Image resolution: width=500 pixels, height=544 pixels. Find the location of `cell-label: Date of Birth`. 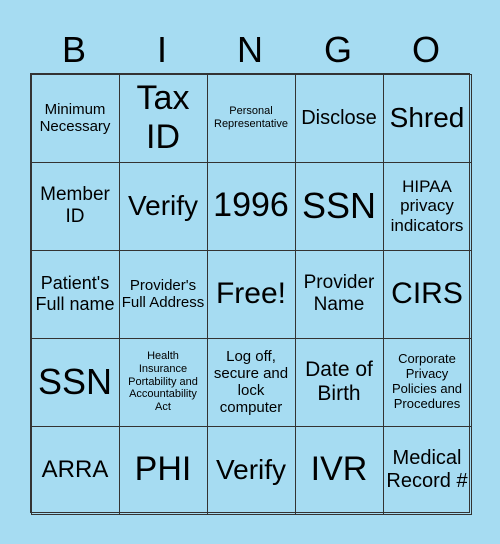

cell-label: Date of Birth is located at coordinates (339, 381).